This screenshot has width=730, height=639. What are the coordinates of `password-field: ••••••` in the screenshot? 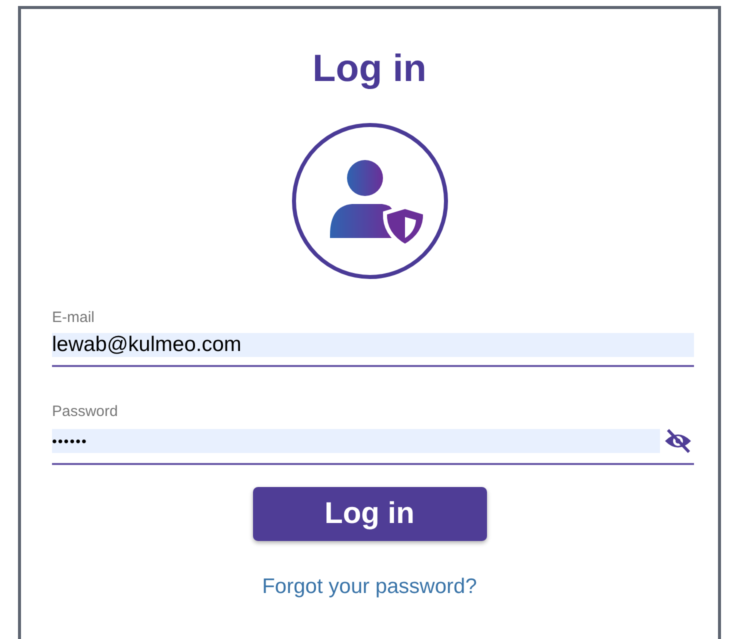 It's located at (356, 441).